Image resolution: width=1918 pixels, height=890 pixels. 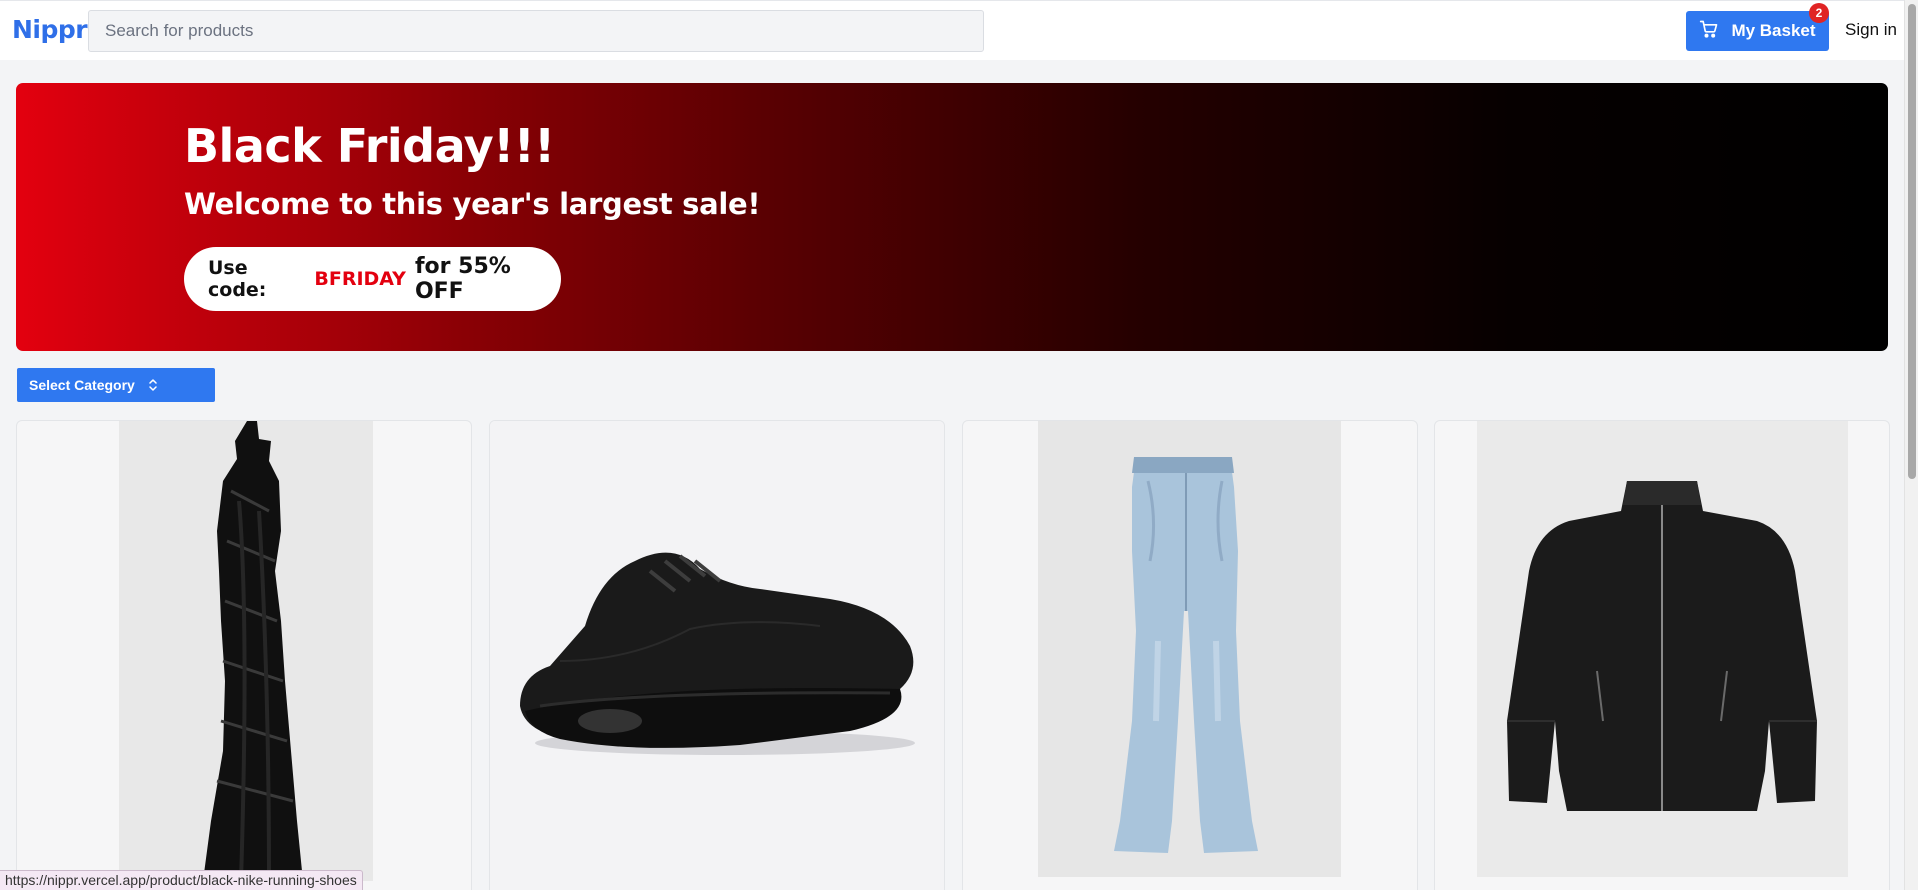 What do you see at coordinates (246, 651) in the screenshot?
I see `product-image-dress` at bounding box center [246, 651].